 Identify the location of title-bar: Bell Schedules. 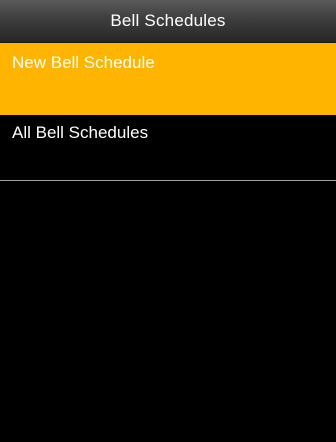
(168, 21).